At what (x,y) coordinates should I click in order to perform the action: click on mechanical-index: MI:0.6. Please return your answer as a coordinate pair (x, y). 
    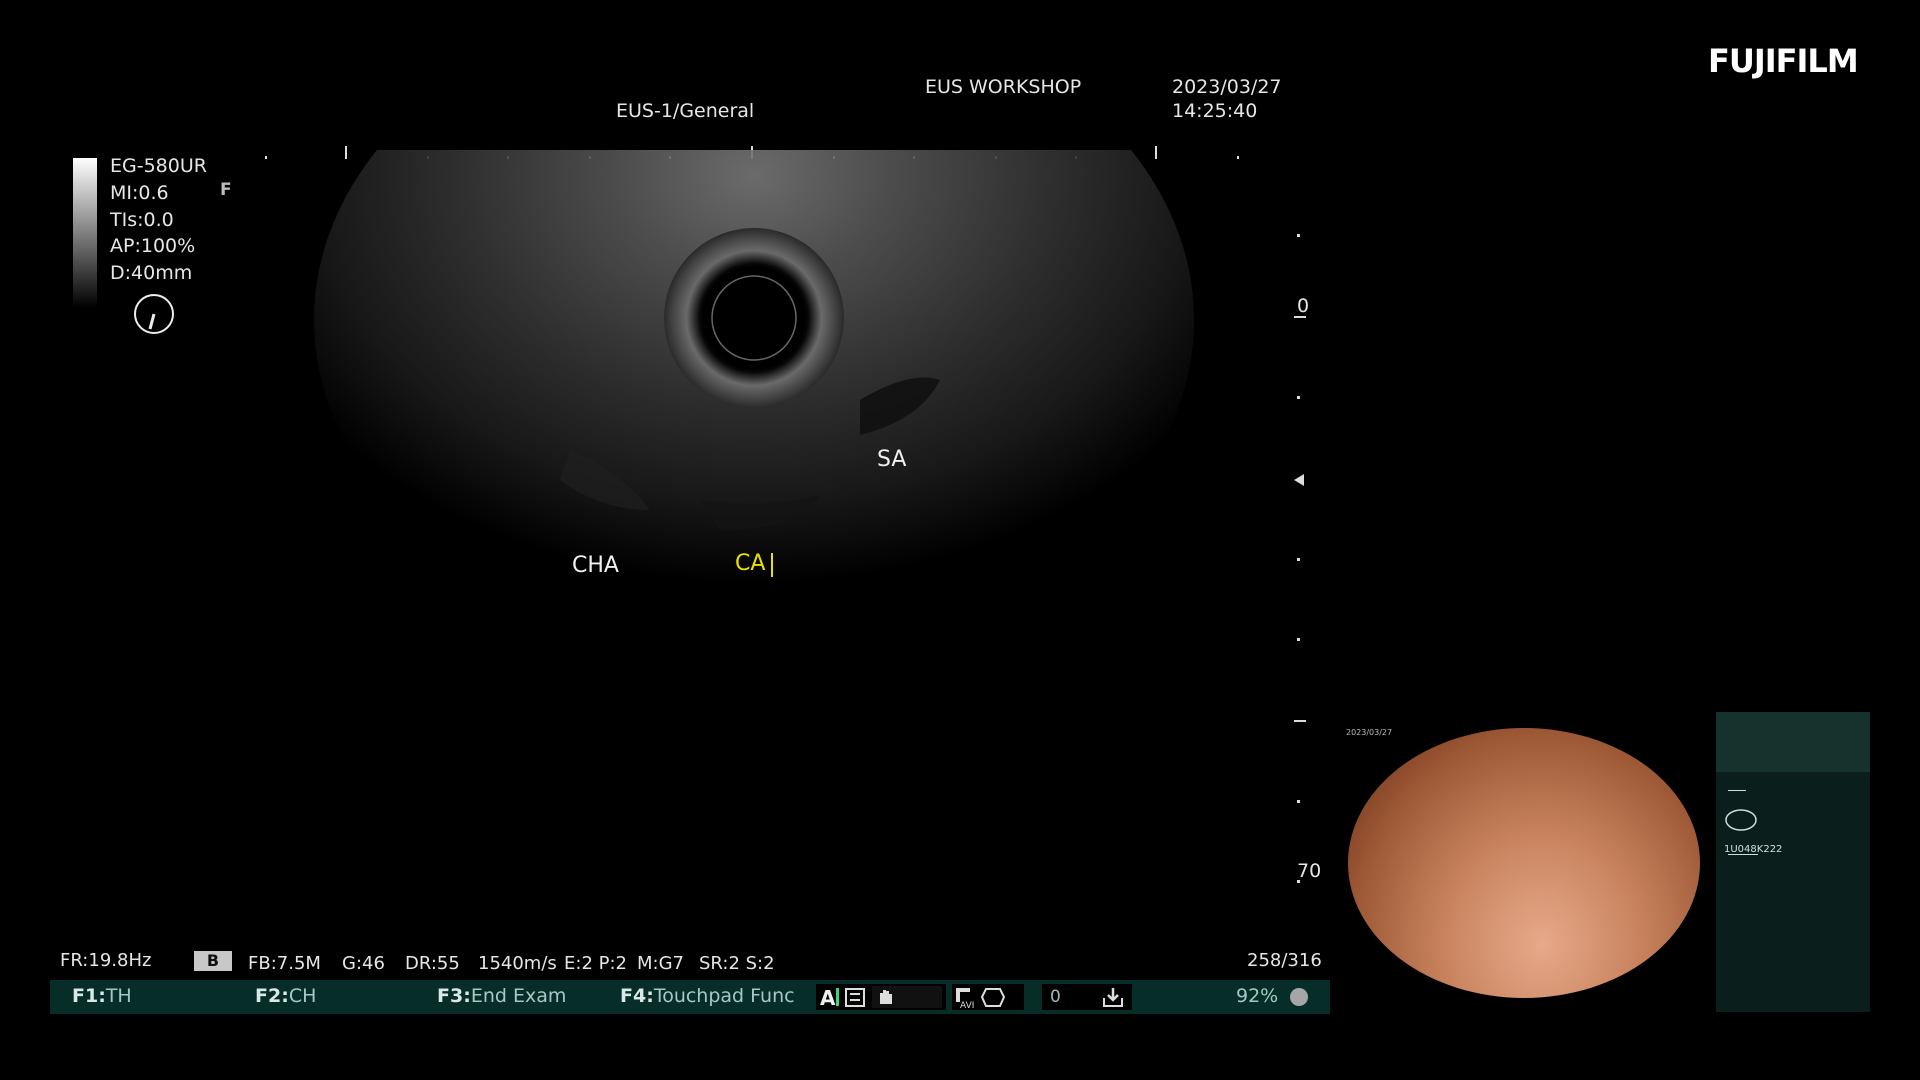
    Looking at the image, I should click on (139, 193).